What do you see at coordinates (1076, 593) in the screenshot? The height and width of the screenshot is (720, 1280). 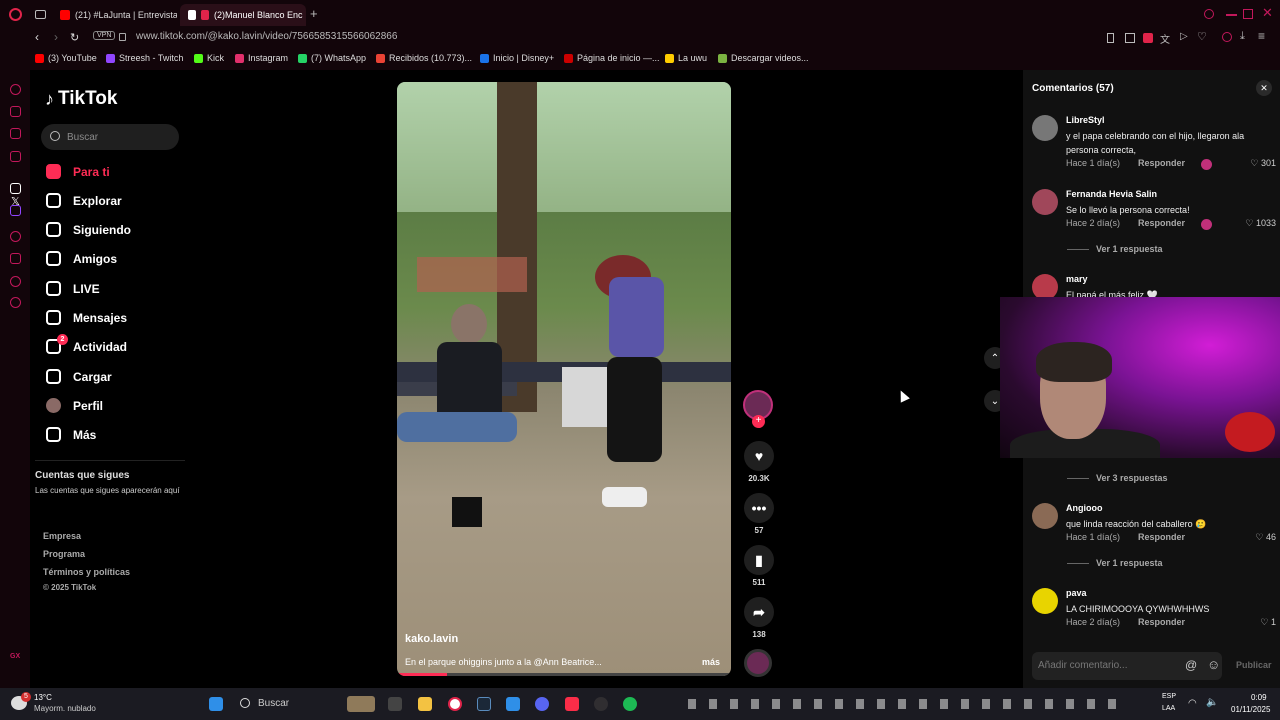 I see `comment-user: pava` at bounding box center [1076, 593].